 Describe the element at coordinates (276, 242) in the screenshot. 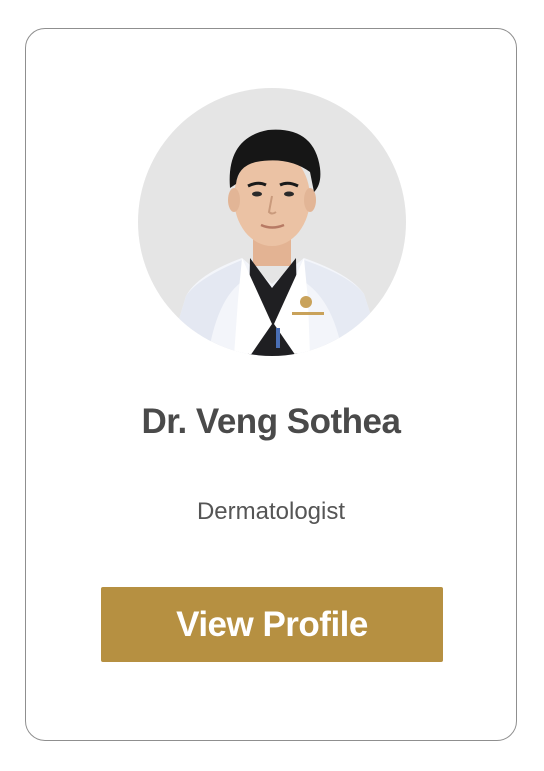

I see `doctor-portrait-image` at that location.